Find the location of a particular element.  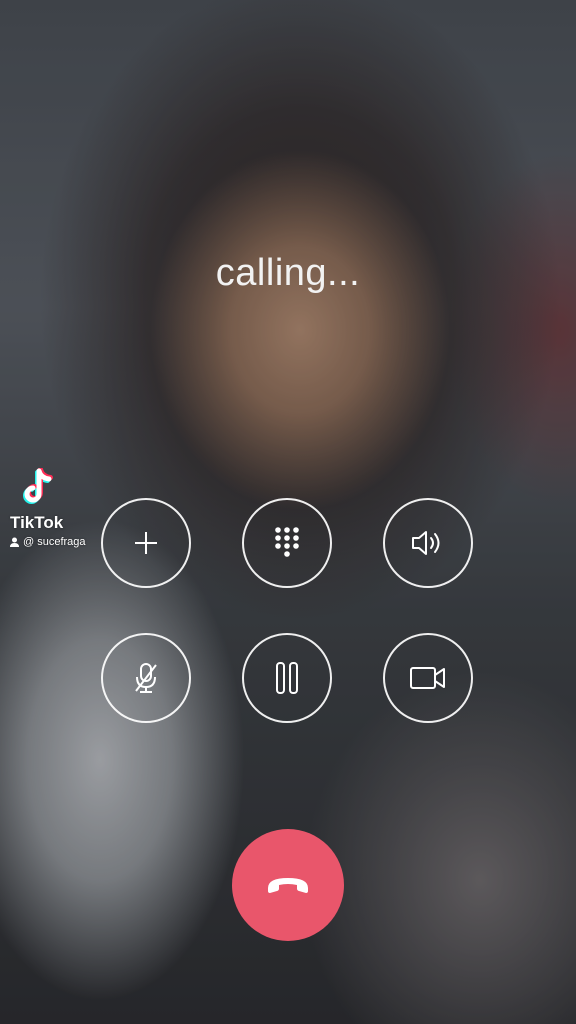

tiktok-logo-icon is located at coordinates (54, 490).